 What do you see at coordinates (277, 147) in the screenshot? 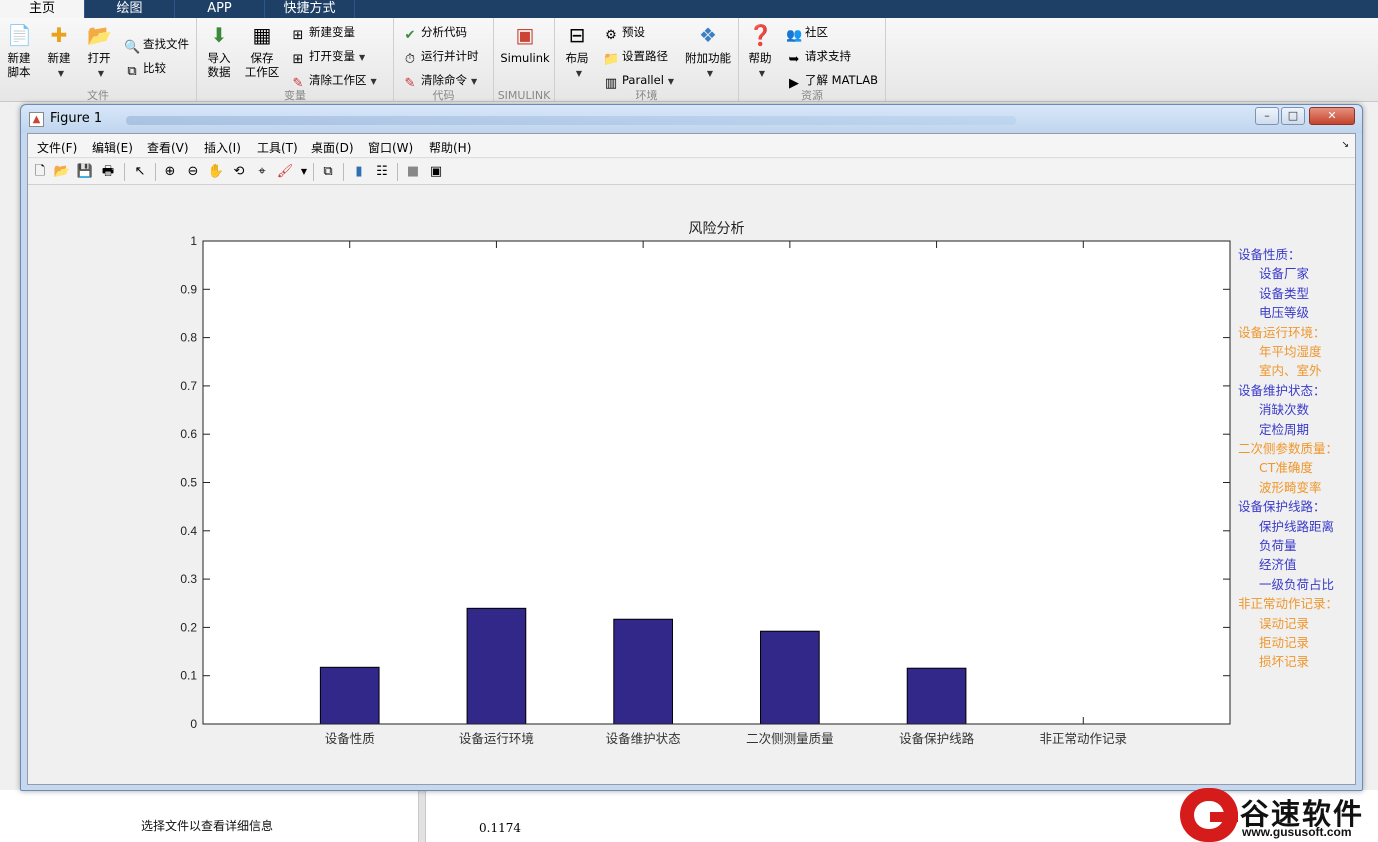
I see `menu-tools: 工具(T)` at bounding box center [277, 147].